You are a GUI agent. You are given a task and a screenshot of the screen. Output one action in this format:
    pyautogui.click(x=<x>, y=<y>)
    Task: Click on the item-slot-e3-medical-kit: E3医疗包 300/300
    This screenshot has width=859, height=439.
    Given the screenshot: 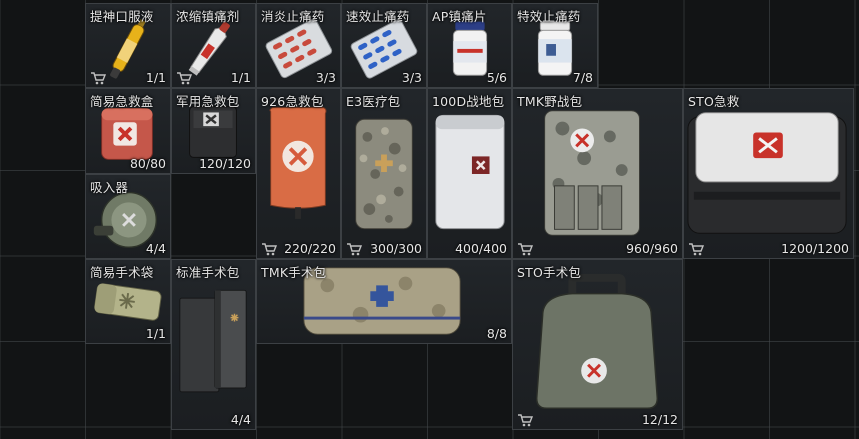 What is the action you would take?
    pyautogui.click(x=384, y=173)
    